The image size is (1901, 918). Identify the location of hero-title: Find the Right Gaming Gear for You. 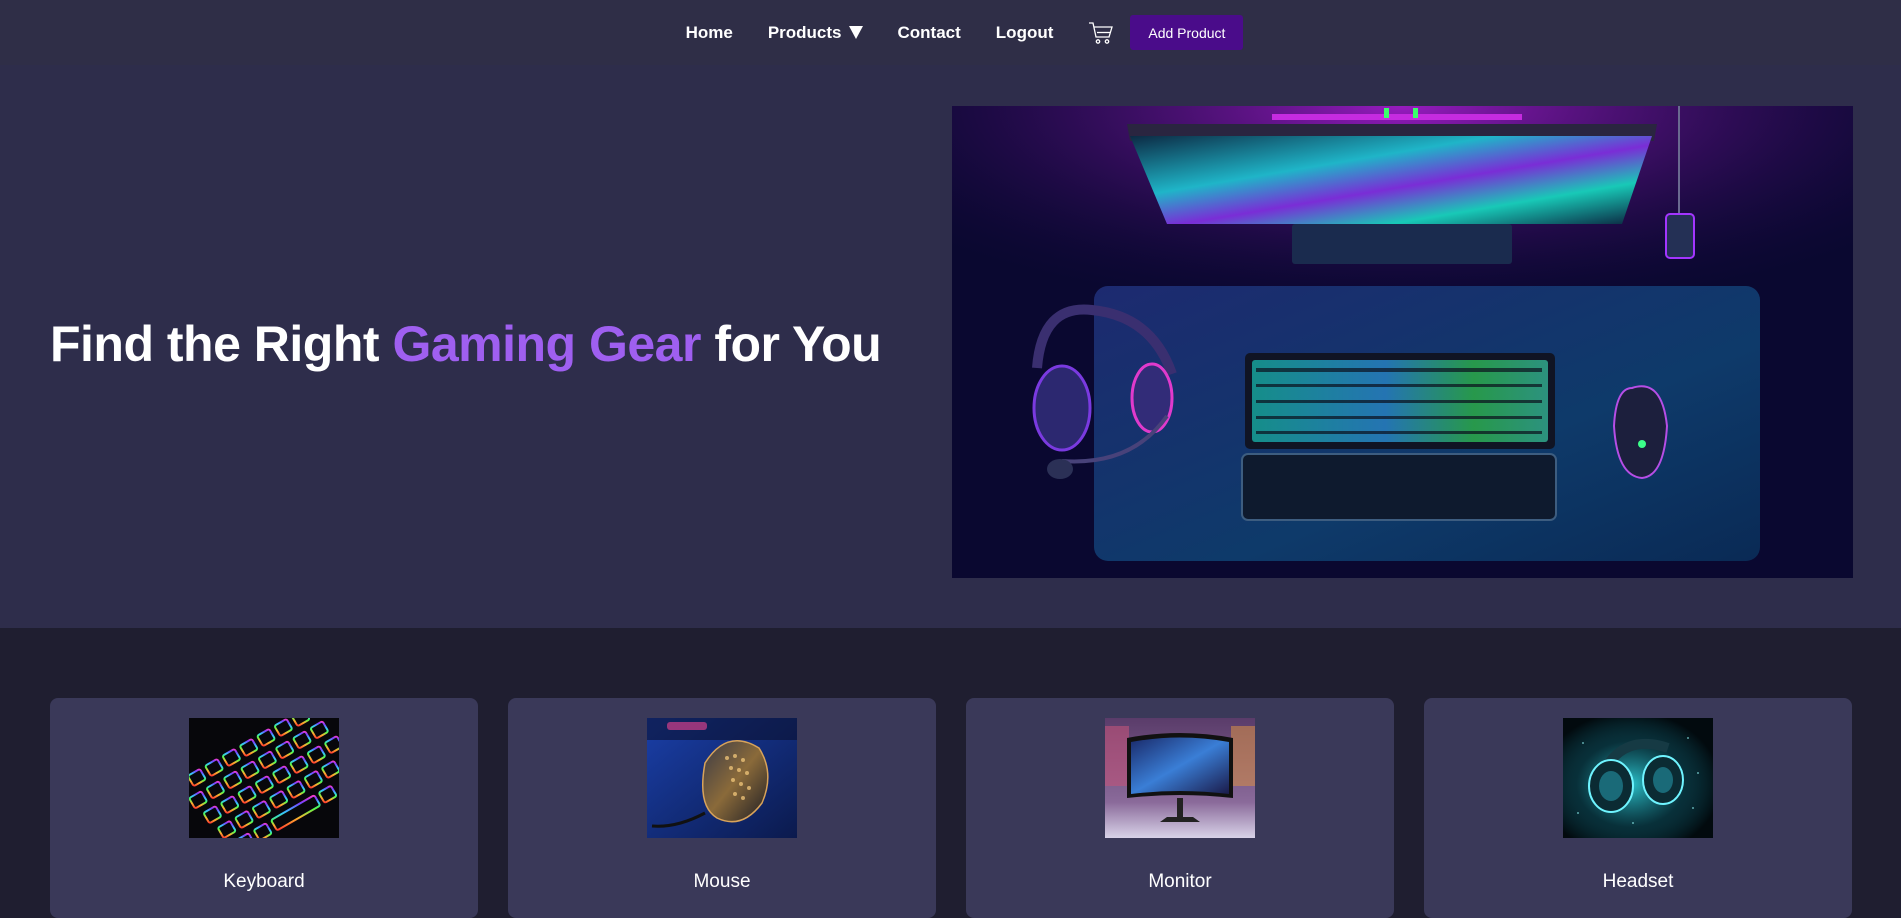
(466, 344).